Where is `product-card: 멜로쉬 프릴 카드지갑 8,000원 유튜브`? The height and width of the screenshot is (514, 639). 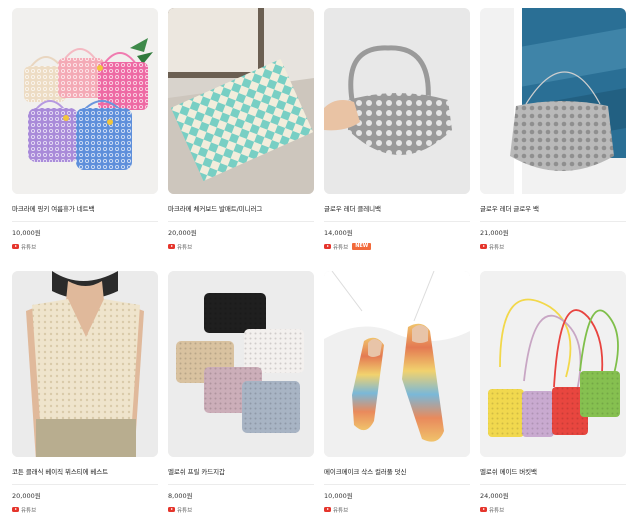 product-card: 멜로쉬 프릴 카드지갑 8,000원 유튜브 is located at coordinates (241, 392).